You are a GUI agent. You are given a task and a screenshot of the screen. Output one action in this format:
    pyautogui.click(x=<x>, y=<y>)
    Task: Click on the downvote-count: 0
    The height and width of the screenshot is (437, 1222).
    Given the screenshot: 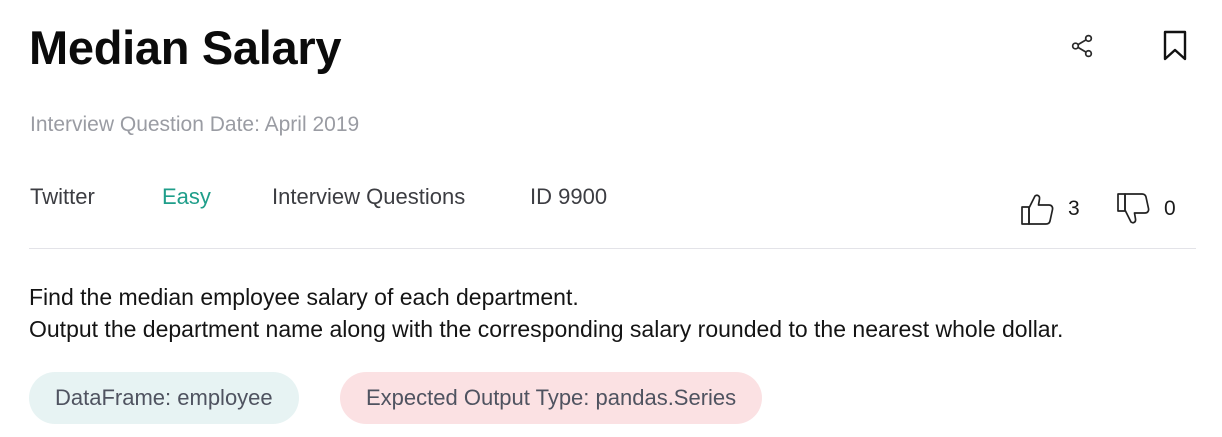 What is the action you would take?
    pyautogui.click(x=1170, y=208)
    